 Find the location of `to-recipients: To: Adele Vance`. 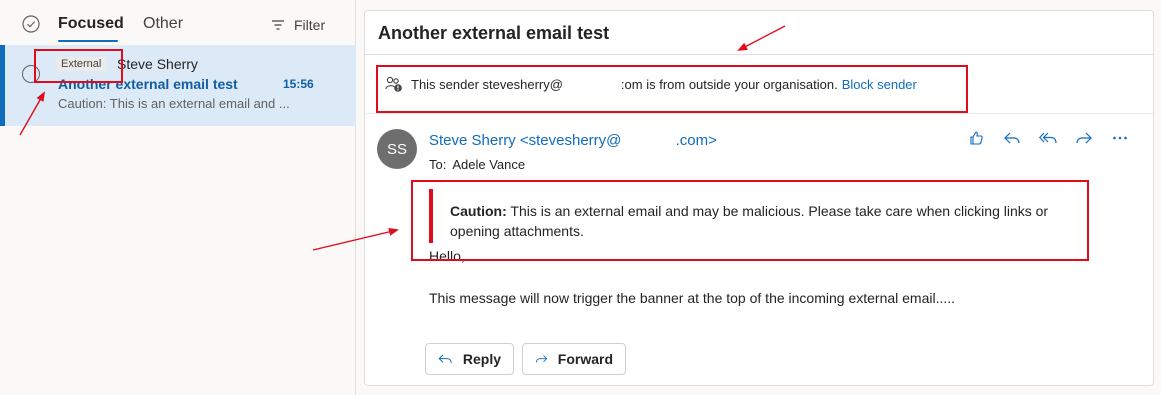

to-recipients: To: Adele Vance is located at coordinates (477, 164).